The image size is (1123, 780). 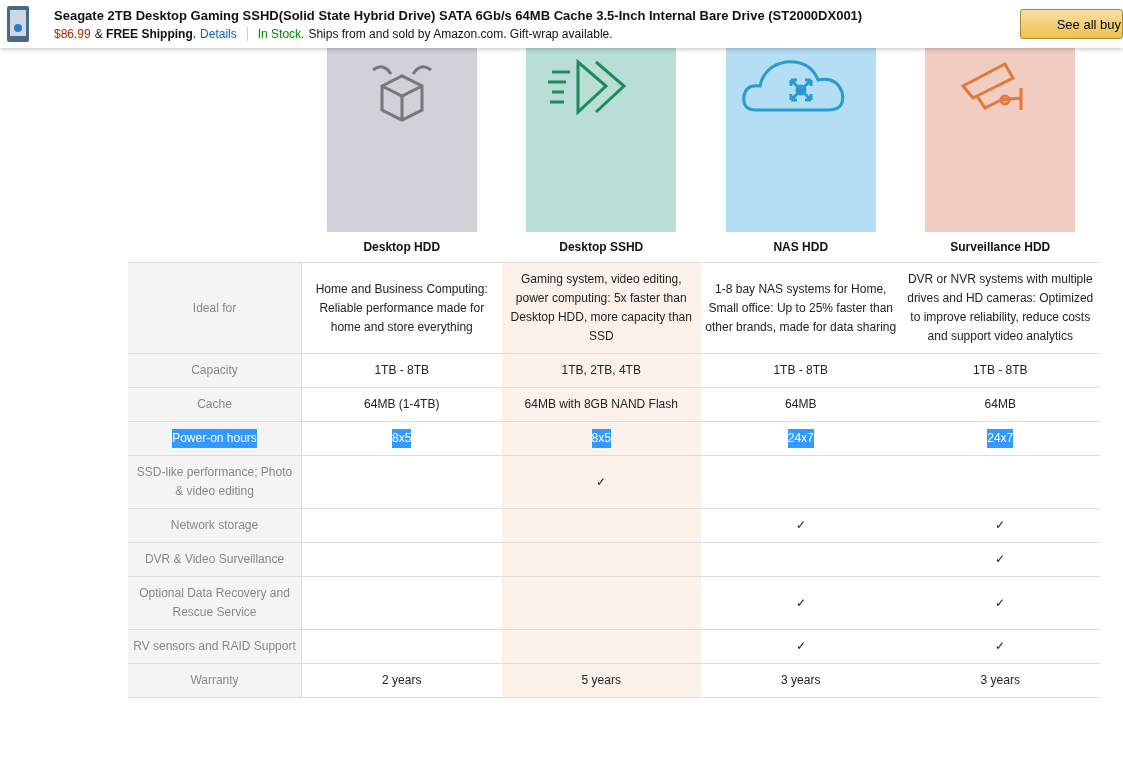 What do you see at coordinates (215, 438) in the screenshot?
I see `row-label: Power-on hours` at bounding box center [215, 438].